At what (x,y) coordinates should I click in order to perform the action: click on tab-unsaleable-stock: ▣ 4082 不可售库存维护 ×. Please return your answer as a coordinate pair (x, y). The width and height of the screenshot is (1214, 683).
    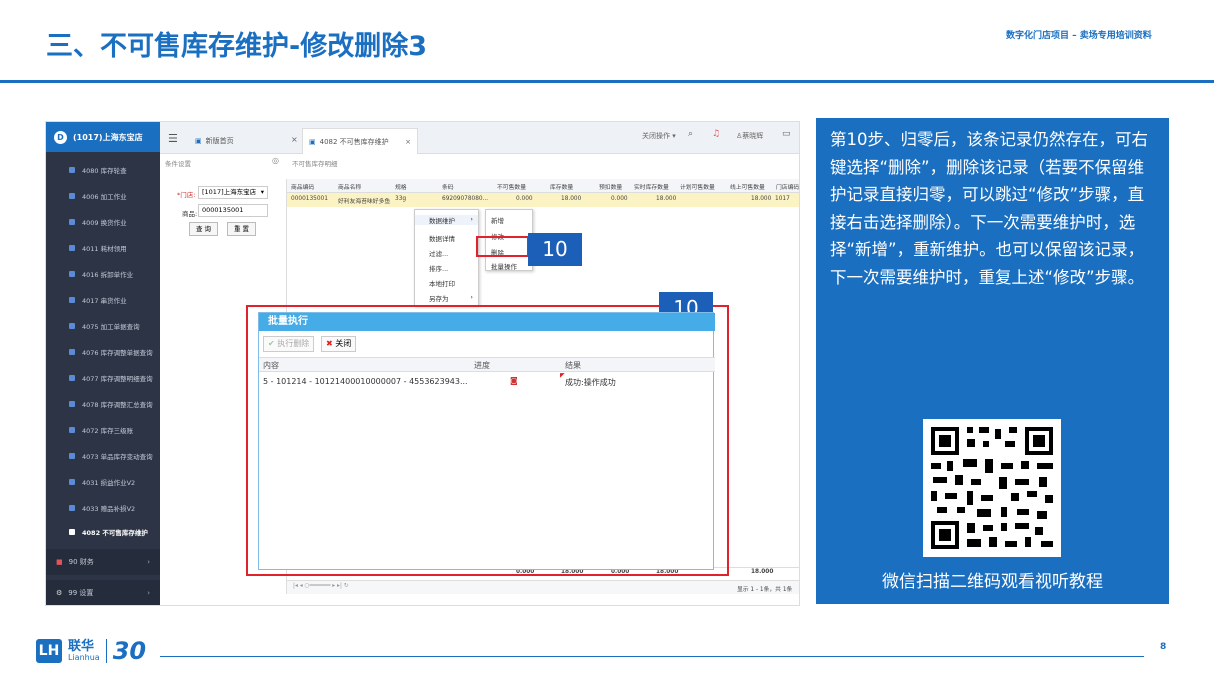
    Looking at the image, I should click on (360, 141).